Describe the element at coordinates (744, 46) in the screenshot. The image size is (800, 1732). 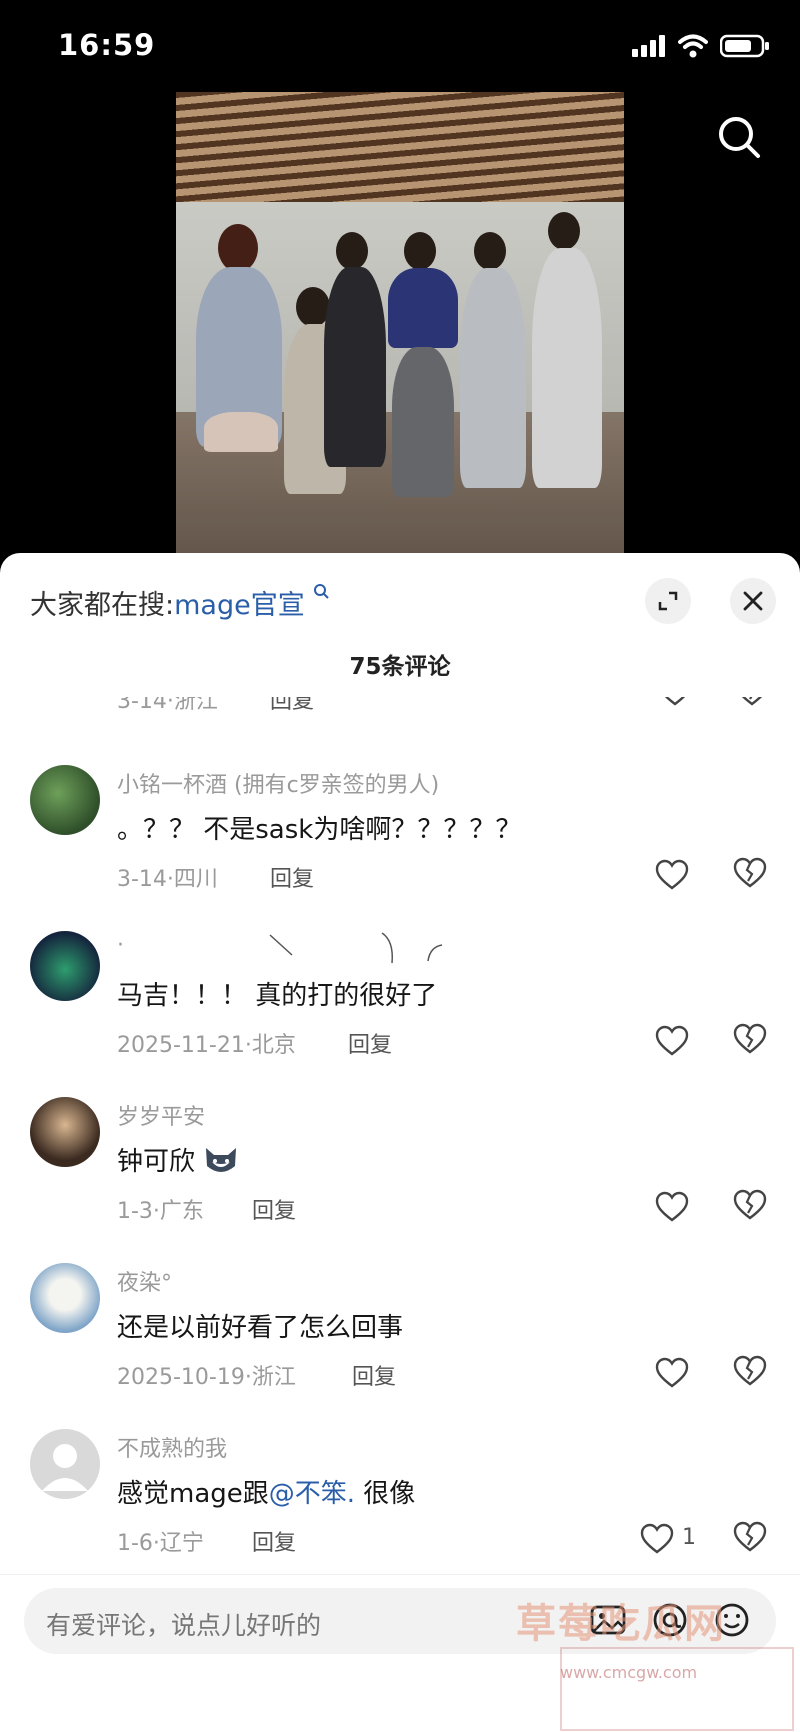
I see `battery-icon` at that location.